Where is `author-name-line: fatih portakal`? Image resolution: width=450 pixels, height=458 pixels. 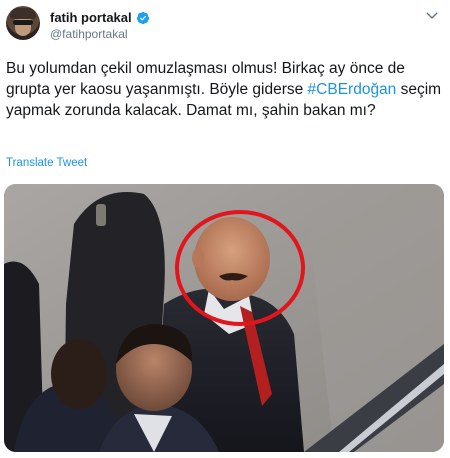 author-name-line: fatih portakal is located at coordinates (100, 17).